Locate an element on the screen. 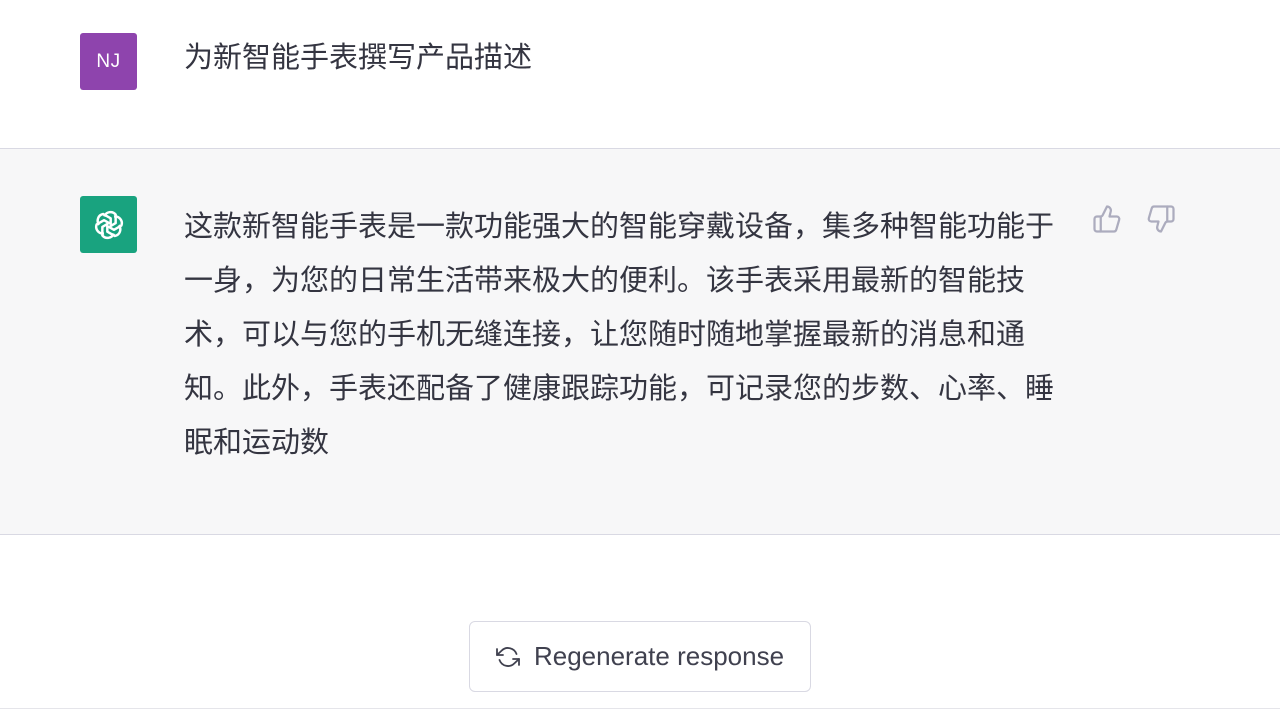 The image size is (1280, 714). refresh-icon is located at coordinates (508, 656).